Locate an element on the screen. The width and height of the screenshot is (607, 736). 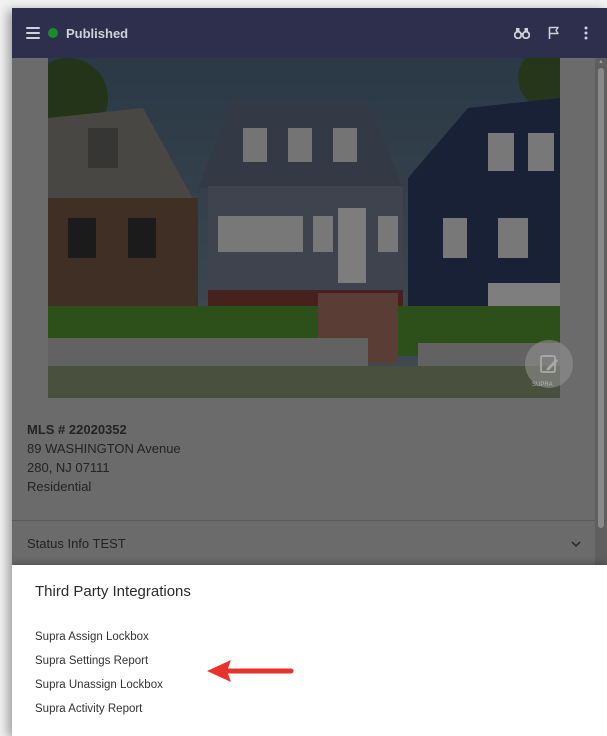
menu-item-supra-settings-report: Supra Settings Report is located at coordinates (99, 661).